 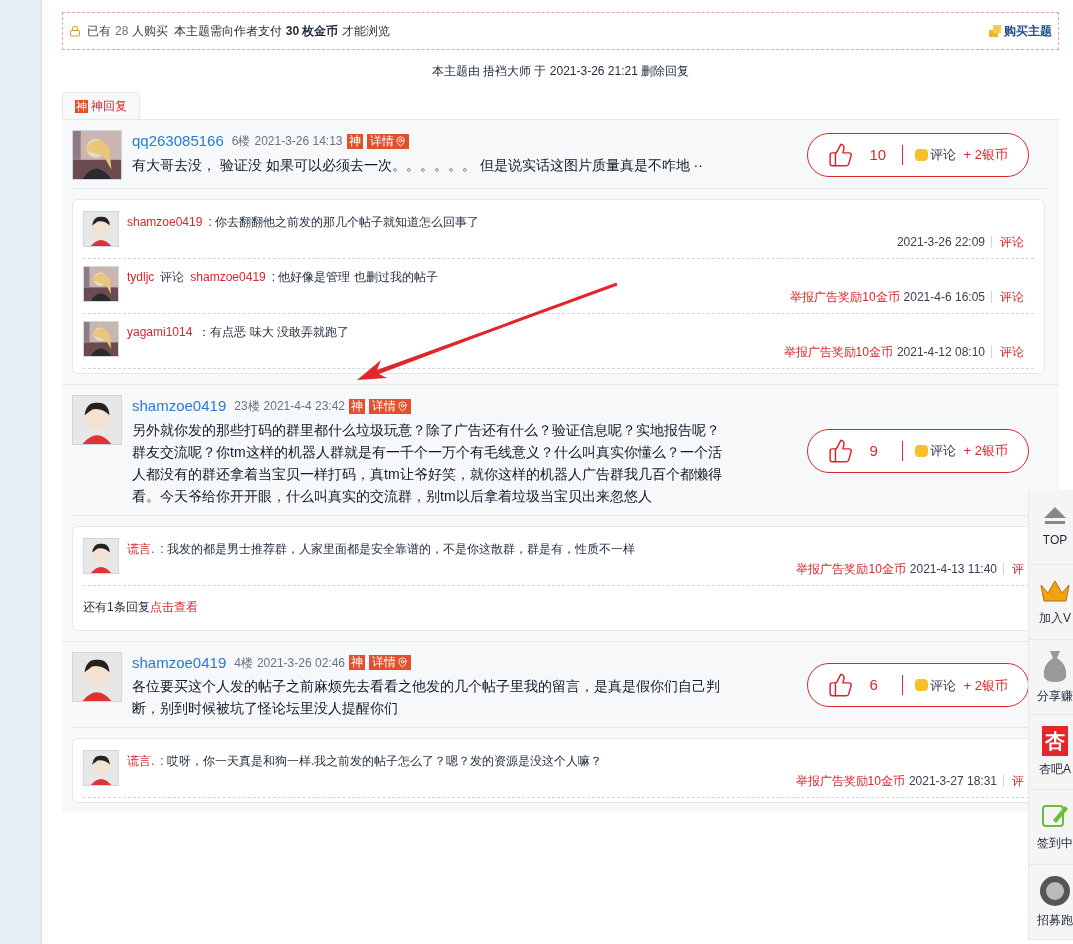 I want to click on post-body: 有大哥去没， 验证没 如果可以必须去一次。。。。。。 但是说实话这图片质量真是不咋地 ··, so click(x=418, y=165).